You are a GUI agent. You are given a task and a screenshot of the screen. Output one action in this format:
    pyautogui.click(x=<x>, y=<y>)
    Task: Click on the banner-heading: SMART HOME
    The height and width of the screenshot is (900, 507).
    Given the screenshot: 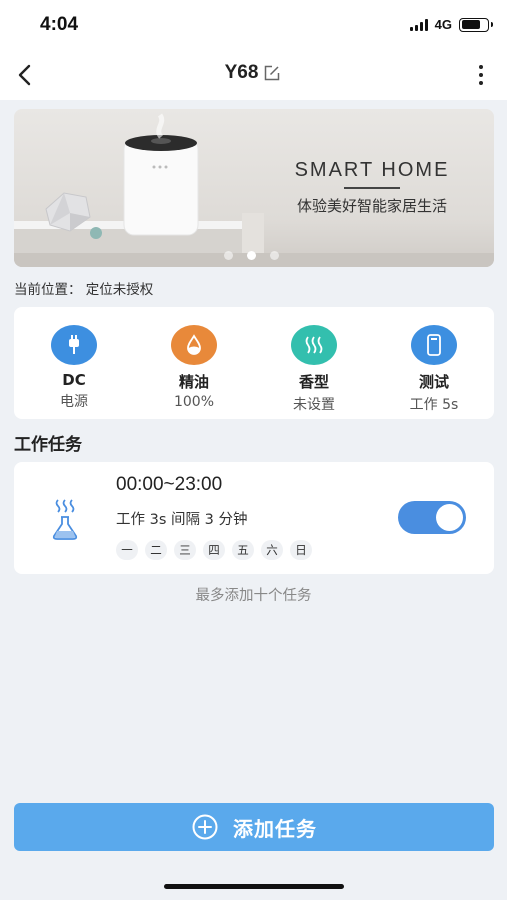 What is the action you would take?
    pyautogui.click(x=372, y=170)
    